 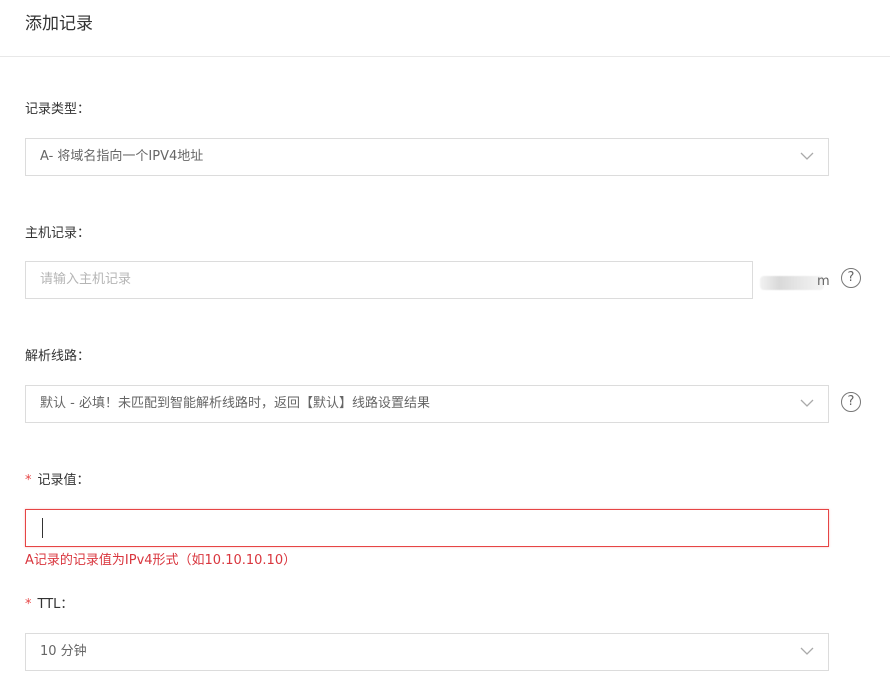 I want to click on host-record-help-icon: ?, so click(x=851, y=278).